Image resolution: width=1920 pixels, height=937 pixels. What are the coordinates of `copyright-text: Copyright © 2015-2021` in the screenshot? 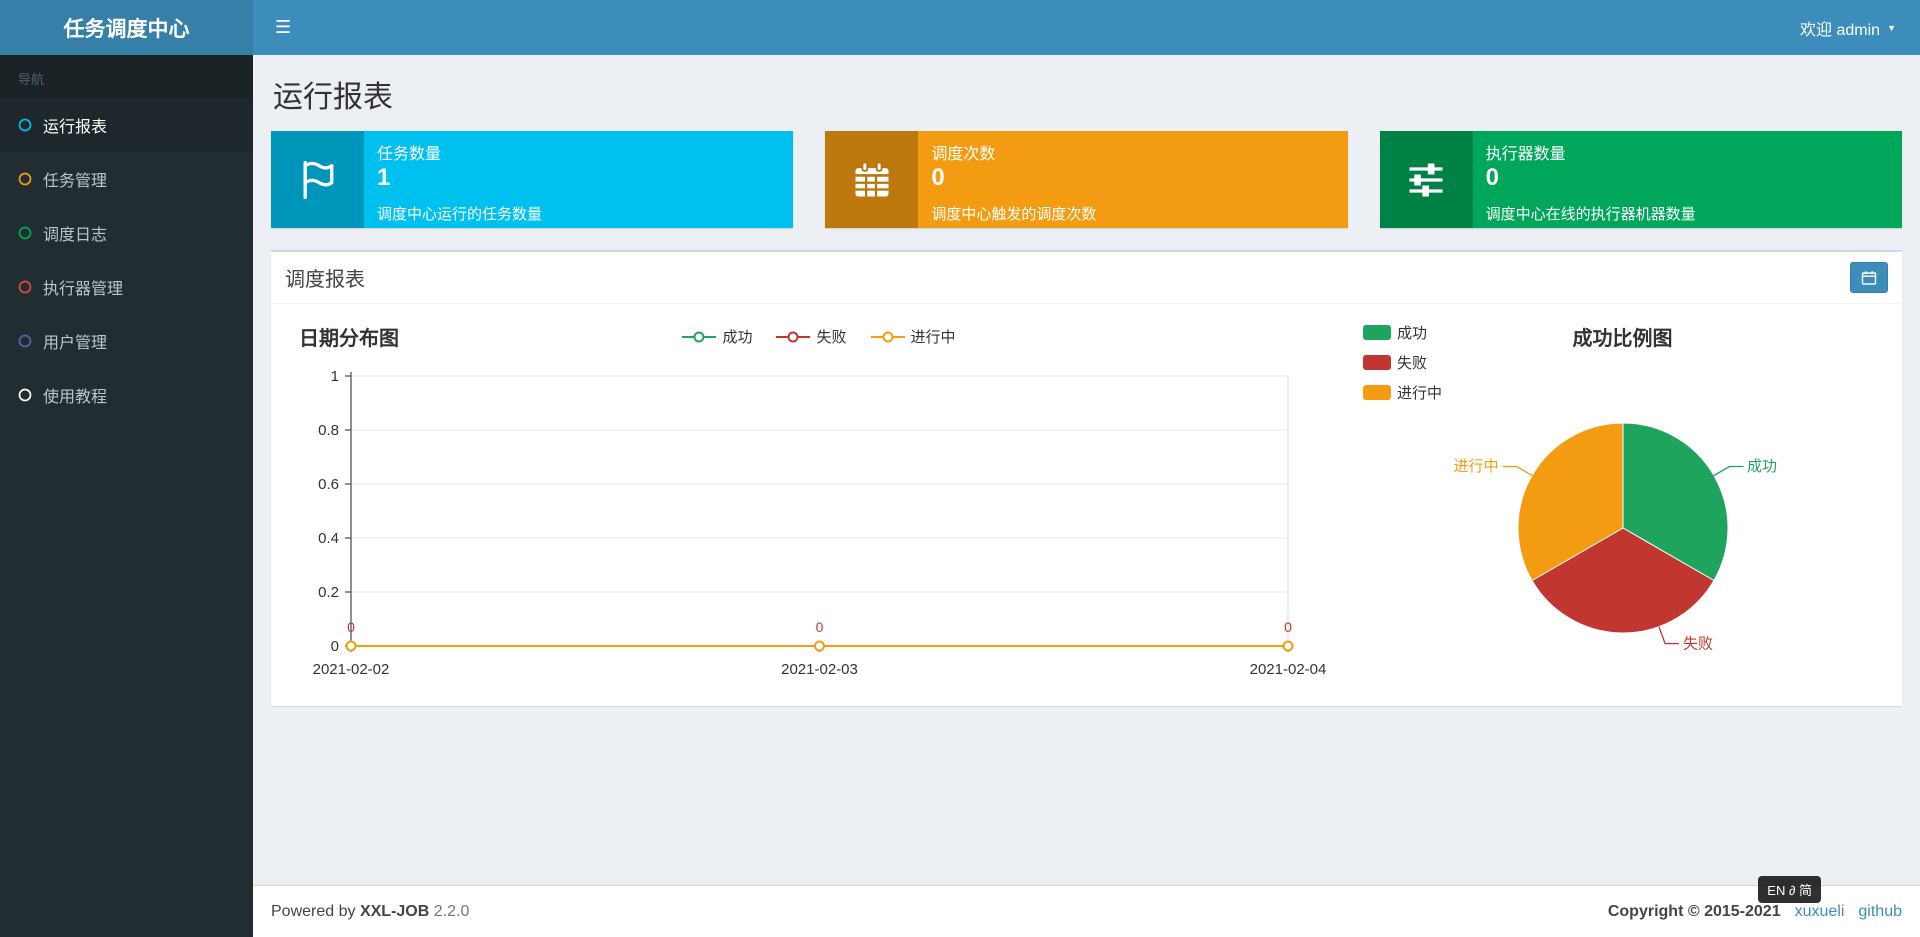 It's located at (1694, 911).